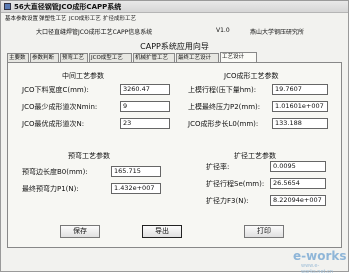 Image resolution: width=349 pixels, height=275 pixels. I want to click on watermark-logo: e-works, so click(320, 256).